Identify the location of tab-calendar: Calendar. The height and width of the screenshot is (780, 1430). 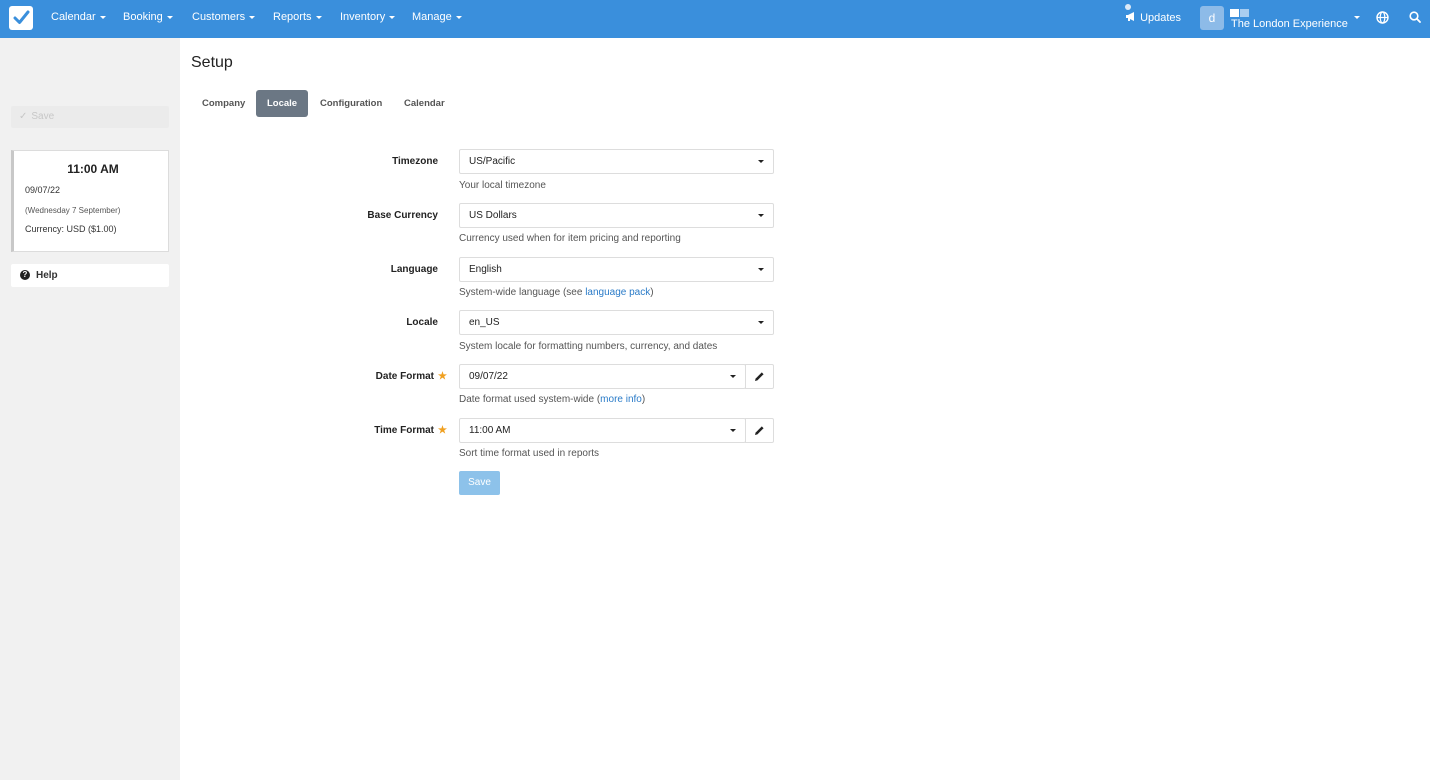
(424, 103).